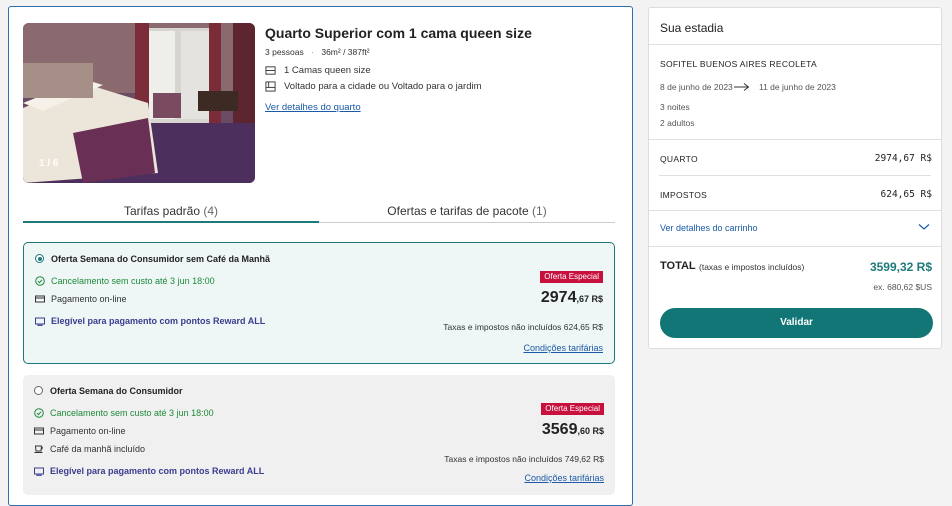 This screenshot has height=506, width=952. Describe the element at coordinates (742, 87) in the screenshot. I see `arrow-right-icon` at that location.